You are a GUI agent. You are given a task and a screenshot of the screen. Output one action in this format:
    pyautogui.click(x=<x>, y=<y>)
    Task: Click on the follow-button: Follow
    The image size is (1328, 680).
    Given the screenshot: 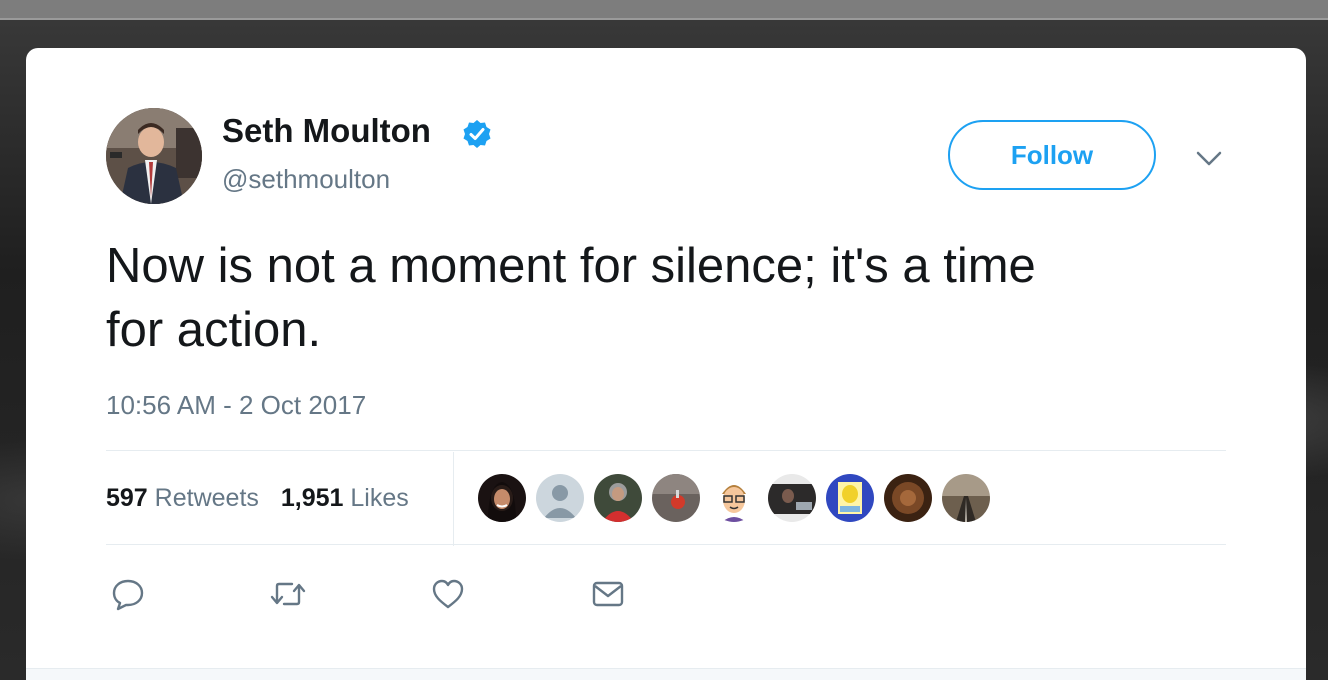 What is the action you would take?
    pyautogui.click(x=1052, y=155)
    